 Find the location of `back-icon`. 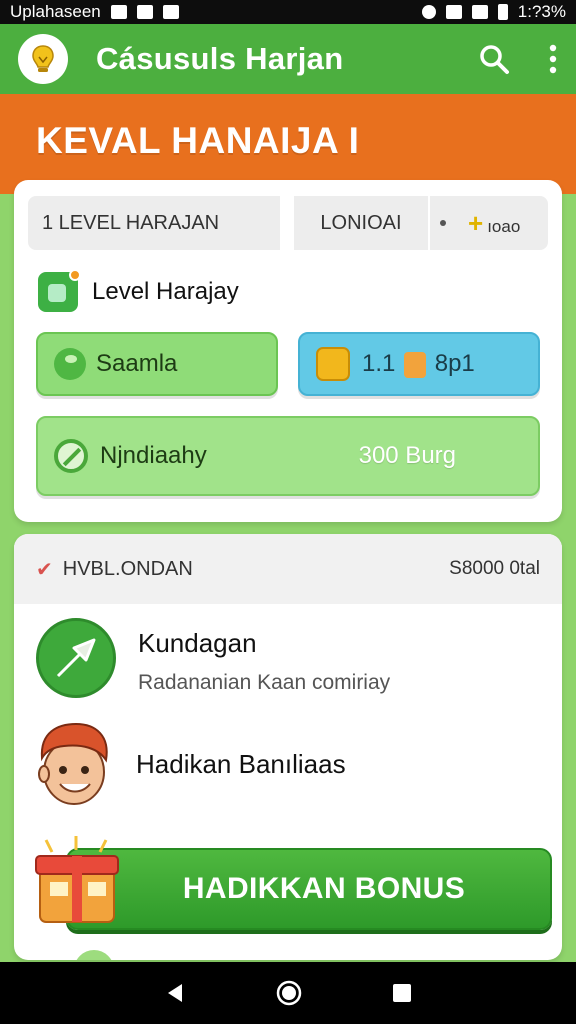

back-icon is located at coordinates (175, 993).